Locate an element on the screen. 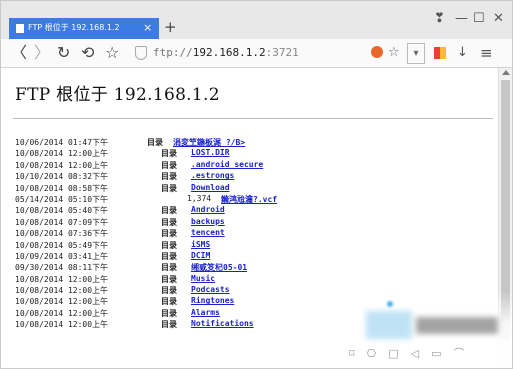 The image size is (513, 369). url-port: :3721 is located at coordinates (282, 52).